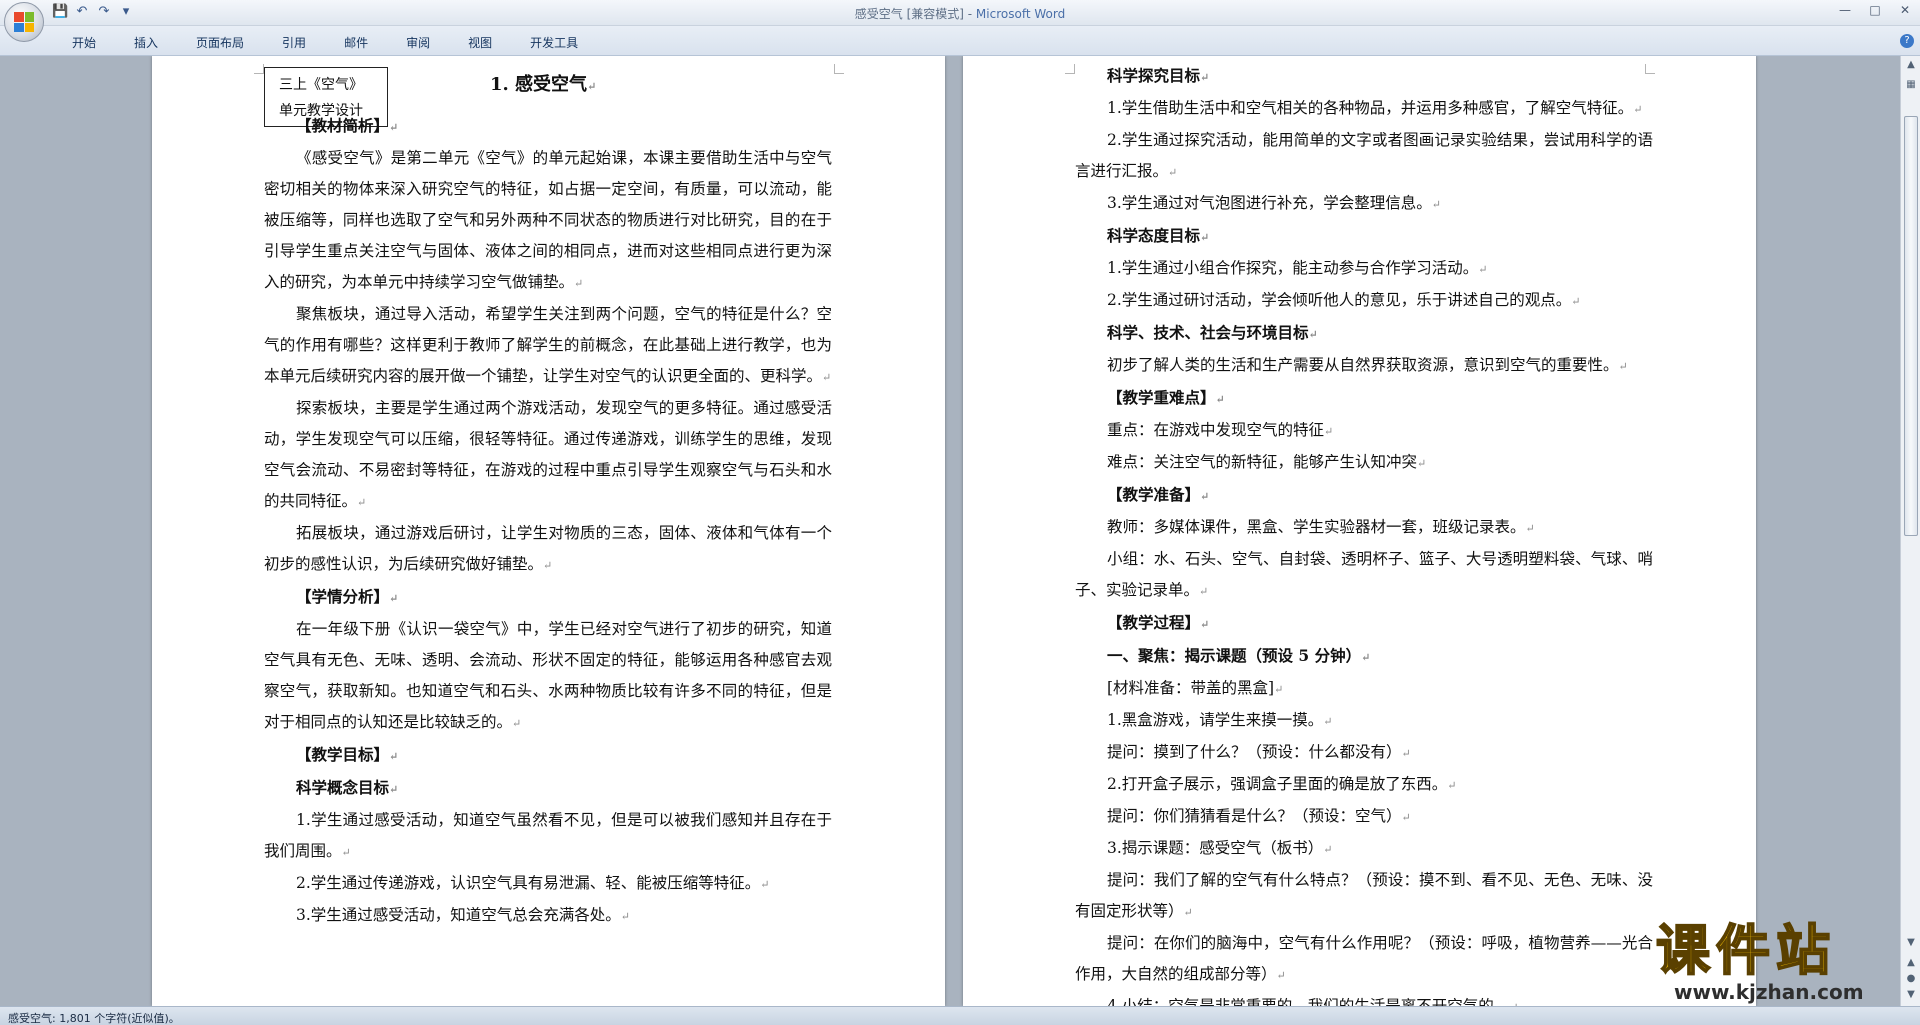  Describe the element at coordinates (1282, 784) in the screenshot. I see `paragraph: 2.打开盒子展示，强调盒子里面的确是放了东西。↵` at that location.